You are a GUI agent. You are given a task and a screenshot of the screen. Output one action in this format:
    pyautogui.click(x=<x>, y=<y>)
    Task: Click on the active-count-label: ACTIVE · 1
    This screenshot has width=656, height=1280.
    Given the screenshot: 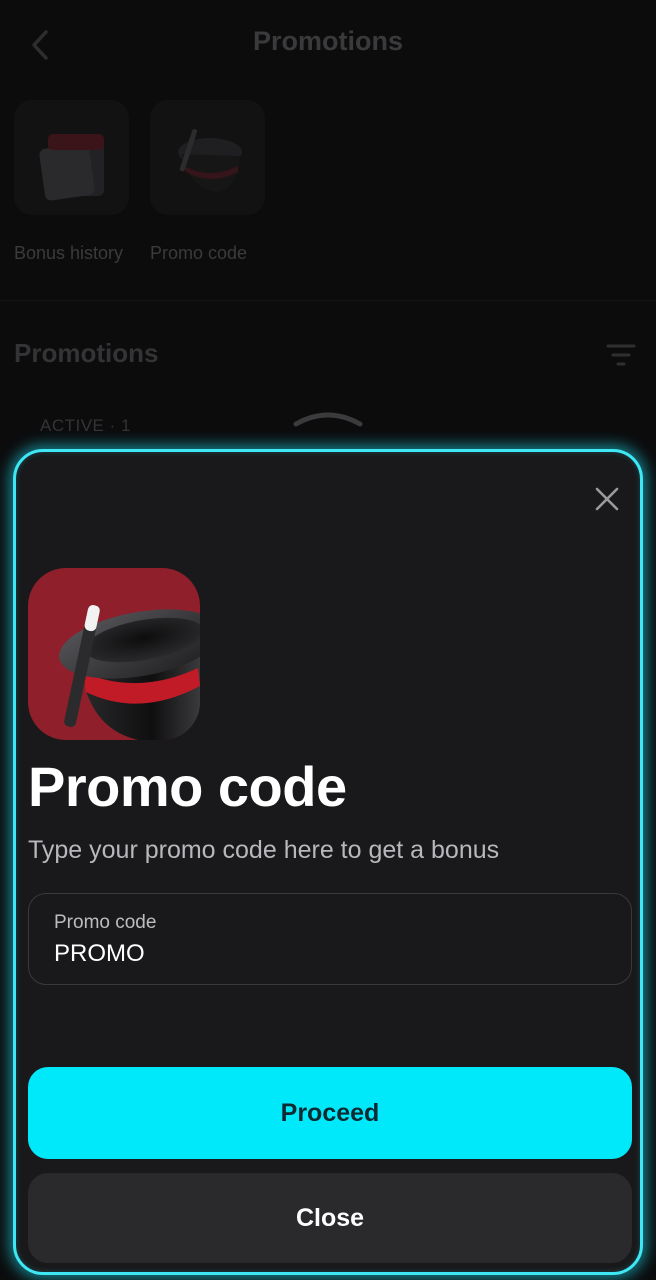 What is the action you would take?
    pyautogui.click(x=85, y=425)
    